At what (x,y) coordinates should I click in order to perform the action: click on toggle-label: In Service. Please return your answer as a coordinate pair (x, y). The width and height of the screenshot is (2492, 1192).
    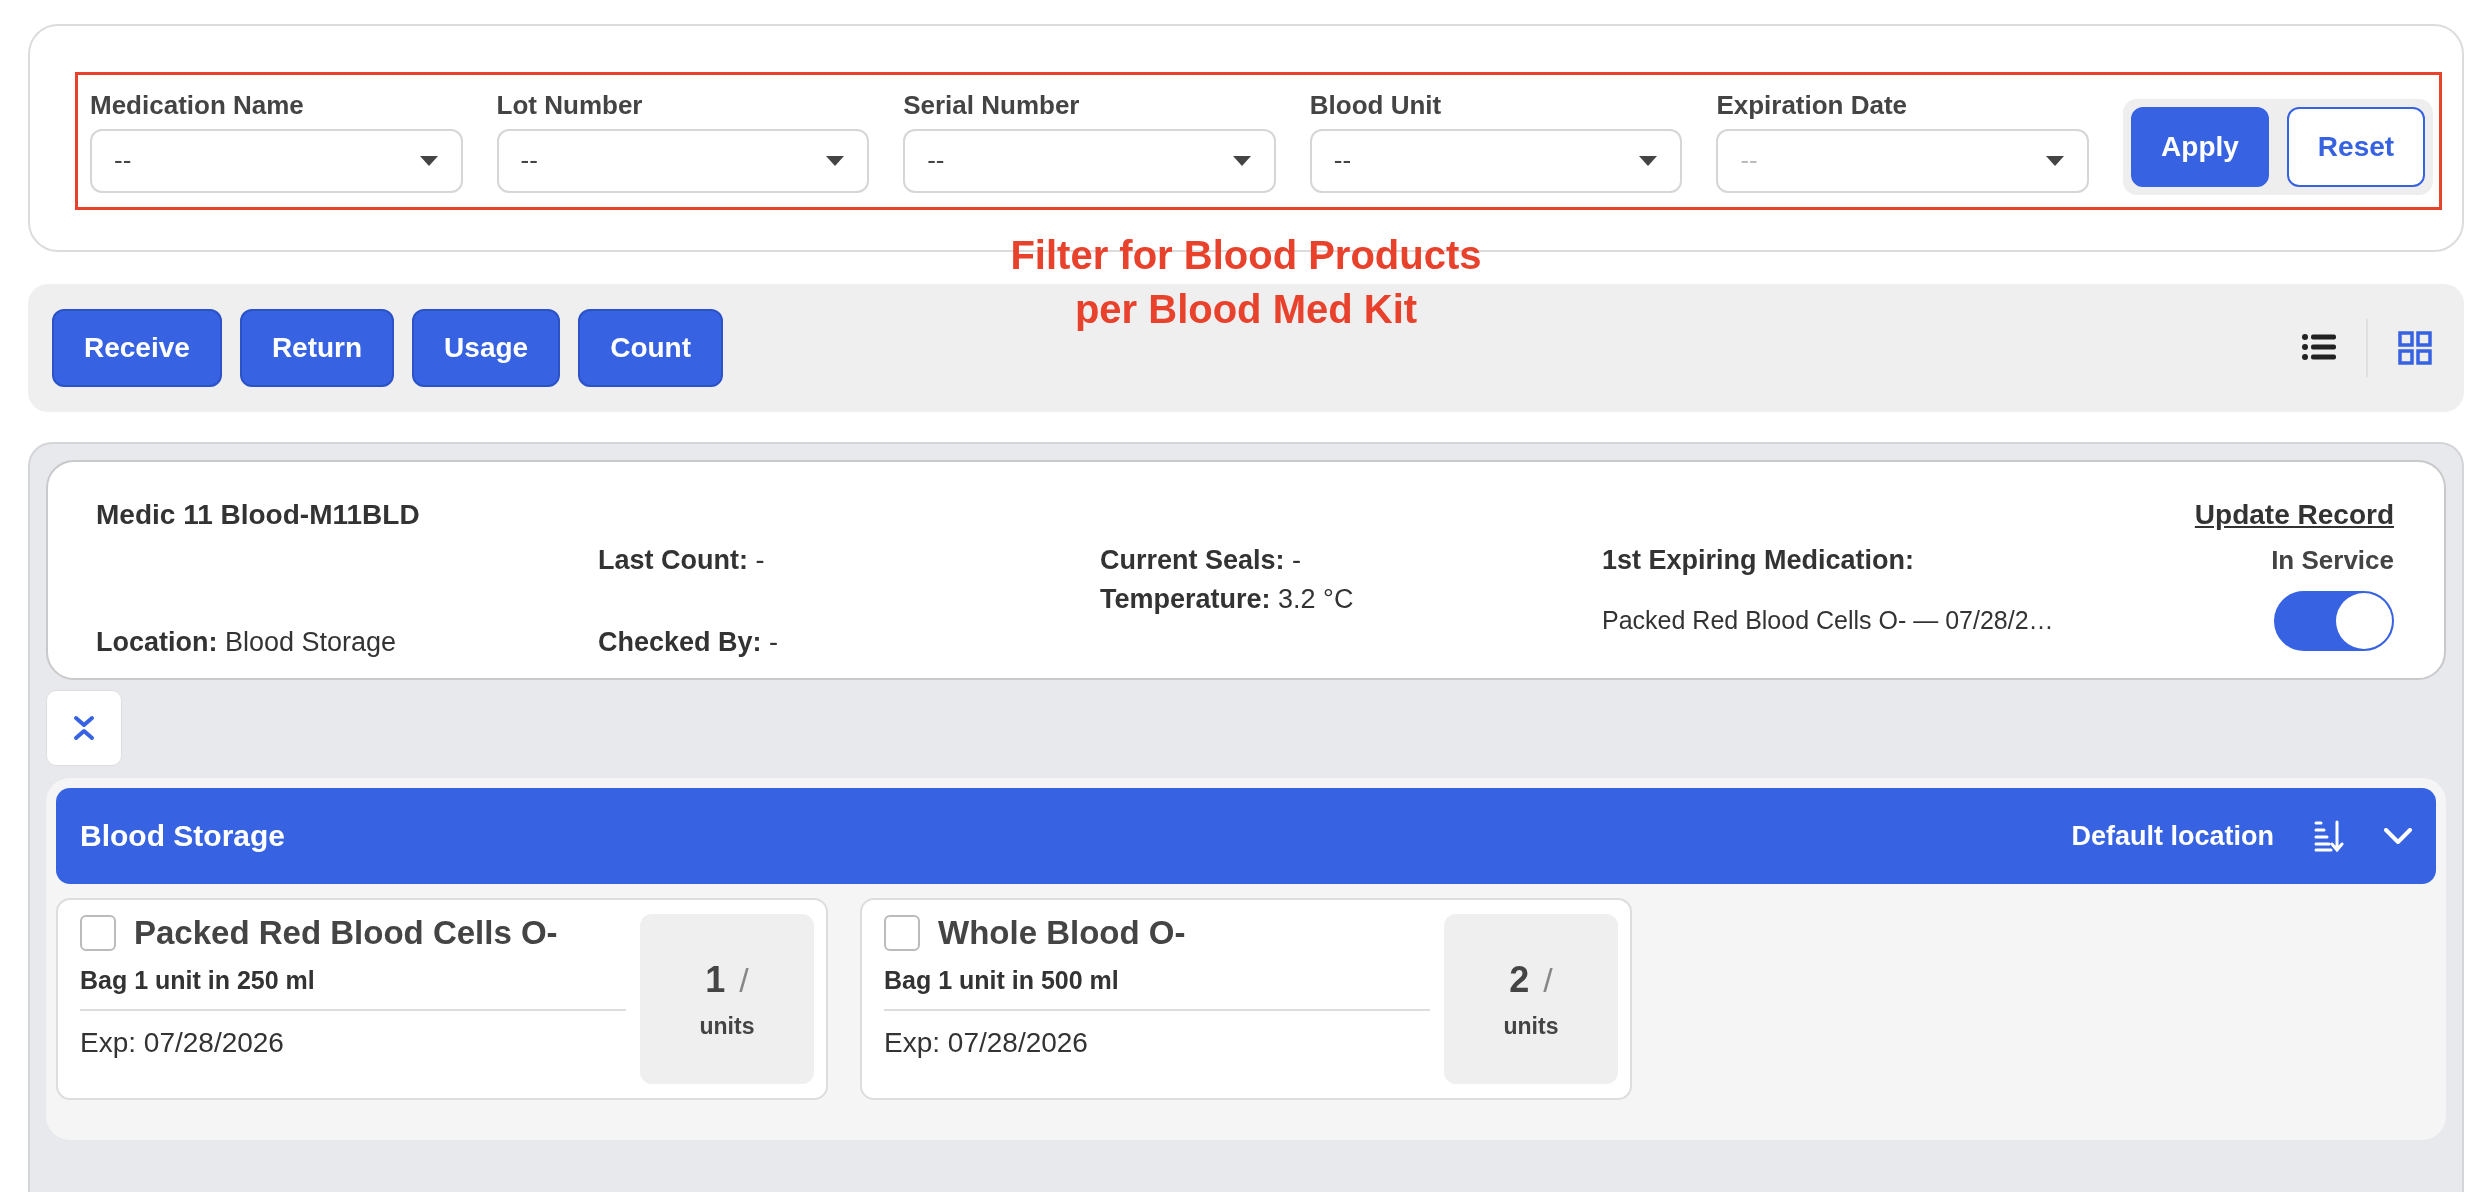
    Looking at the image, I should click on (2332, 561).